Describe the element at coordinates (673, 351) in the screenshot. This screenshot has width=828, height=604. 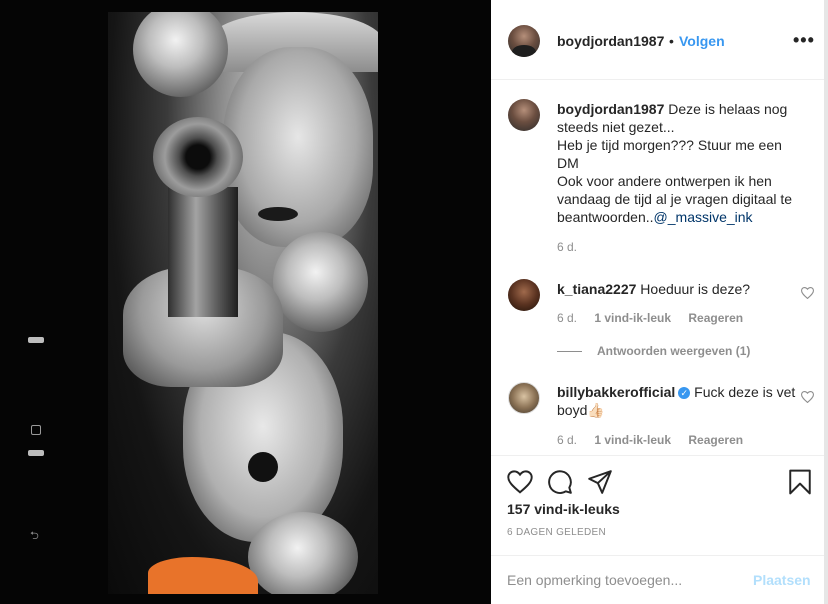
I see `view-replies-button: Antwoorden weergeven (1)` at that location.